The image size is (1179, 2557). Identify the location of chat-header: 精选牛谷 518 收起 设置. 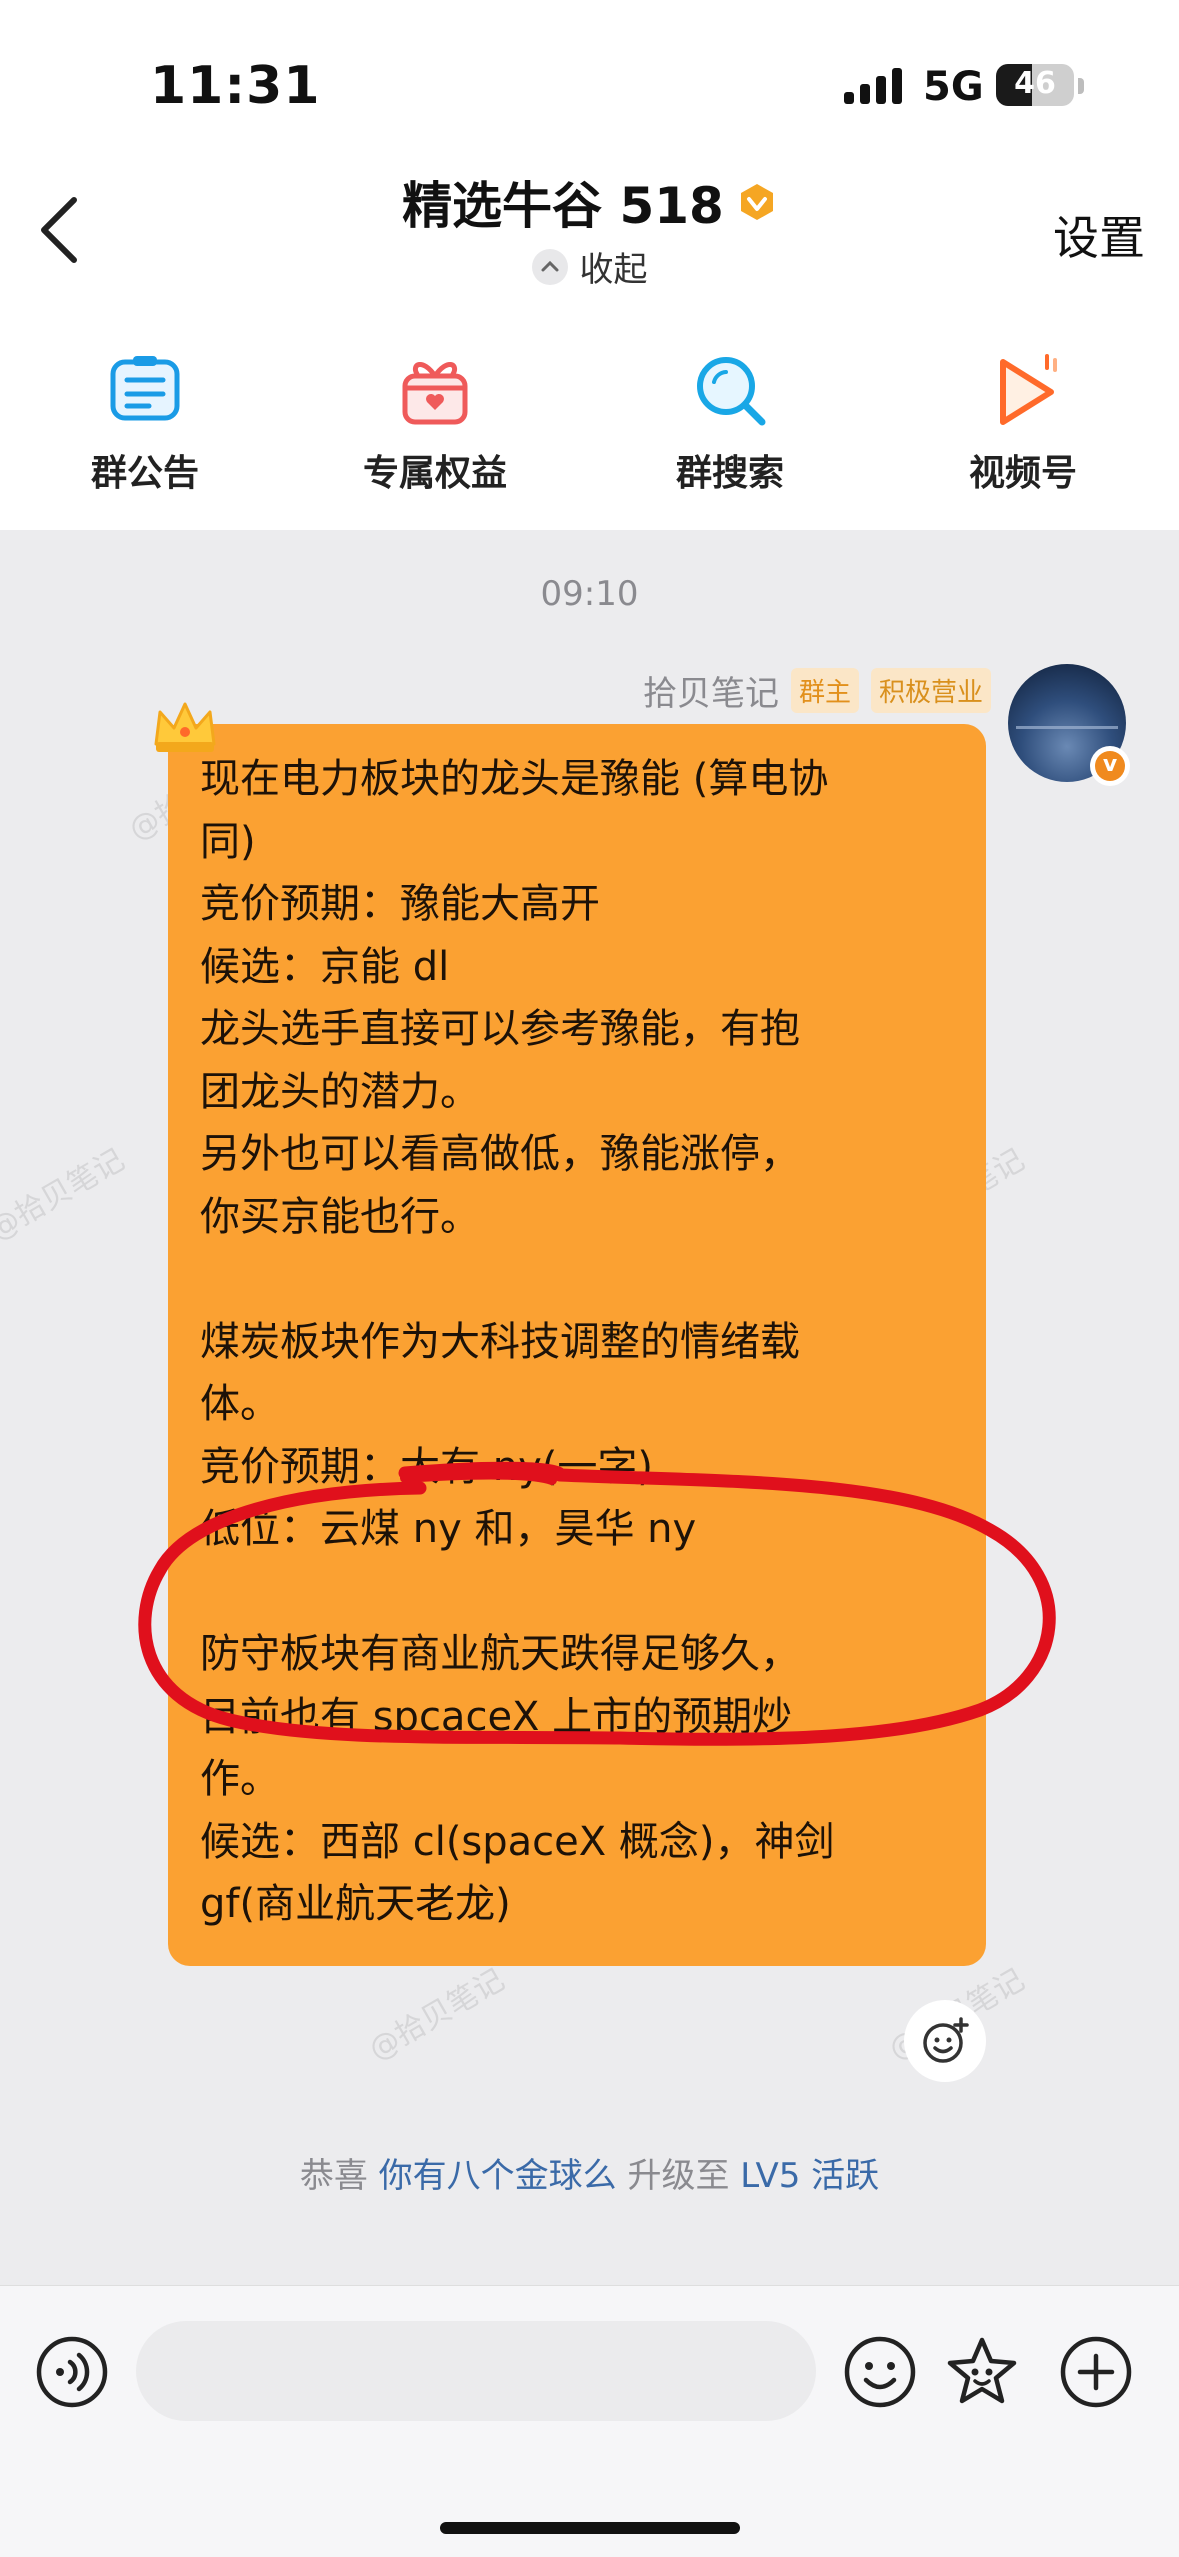
(589, 235).